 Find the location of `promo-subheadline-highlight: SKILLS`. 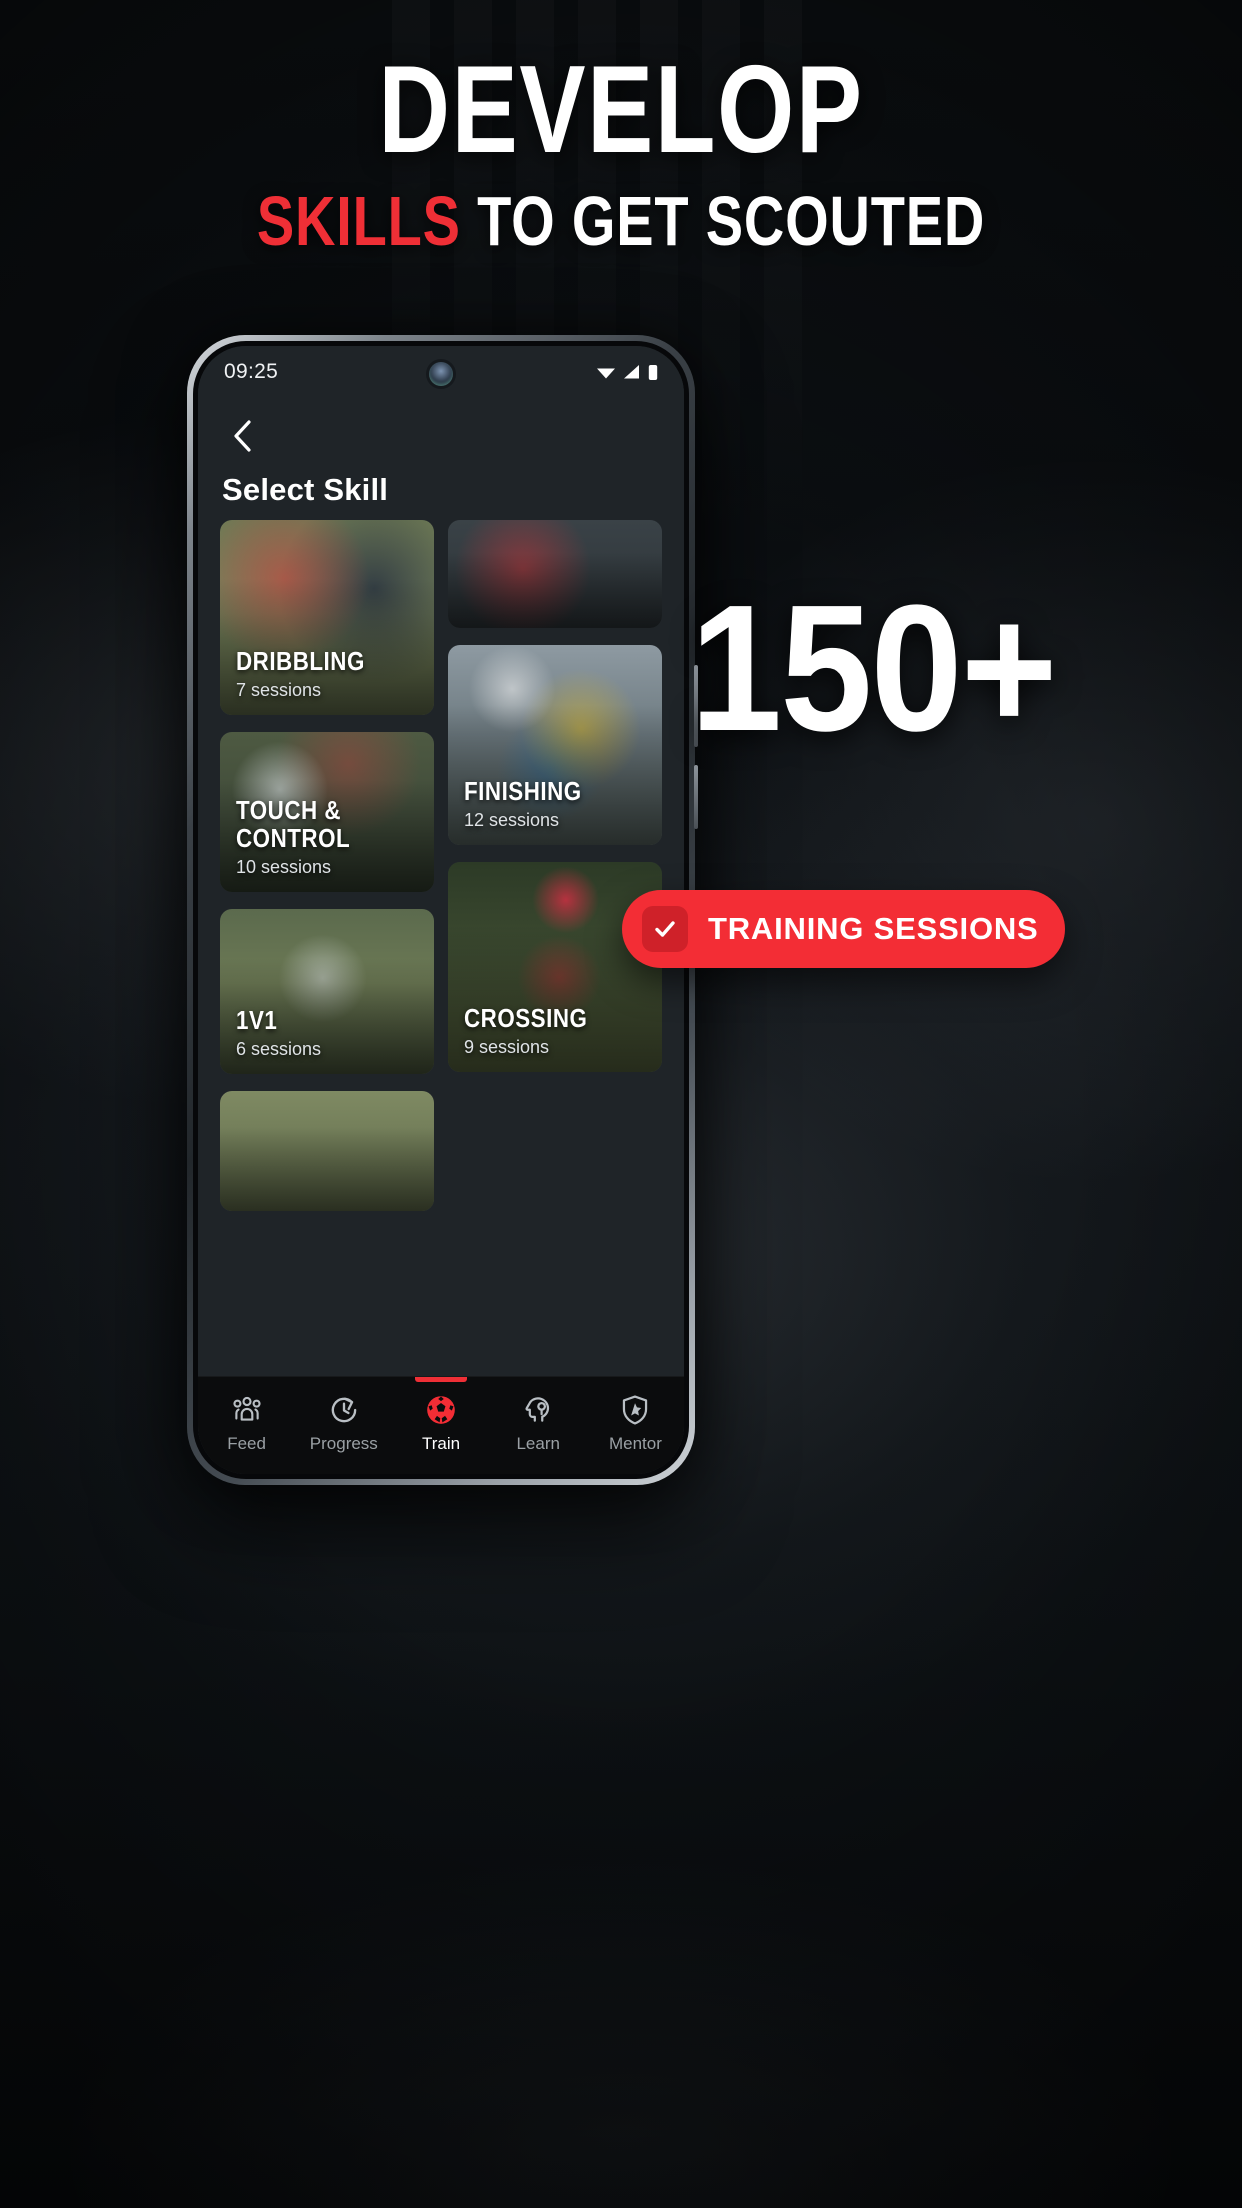

promo-subheadline-highlight: SKILLS is located at coordinates (358, 221).